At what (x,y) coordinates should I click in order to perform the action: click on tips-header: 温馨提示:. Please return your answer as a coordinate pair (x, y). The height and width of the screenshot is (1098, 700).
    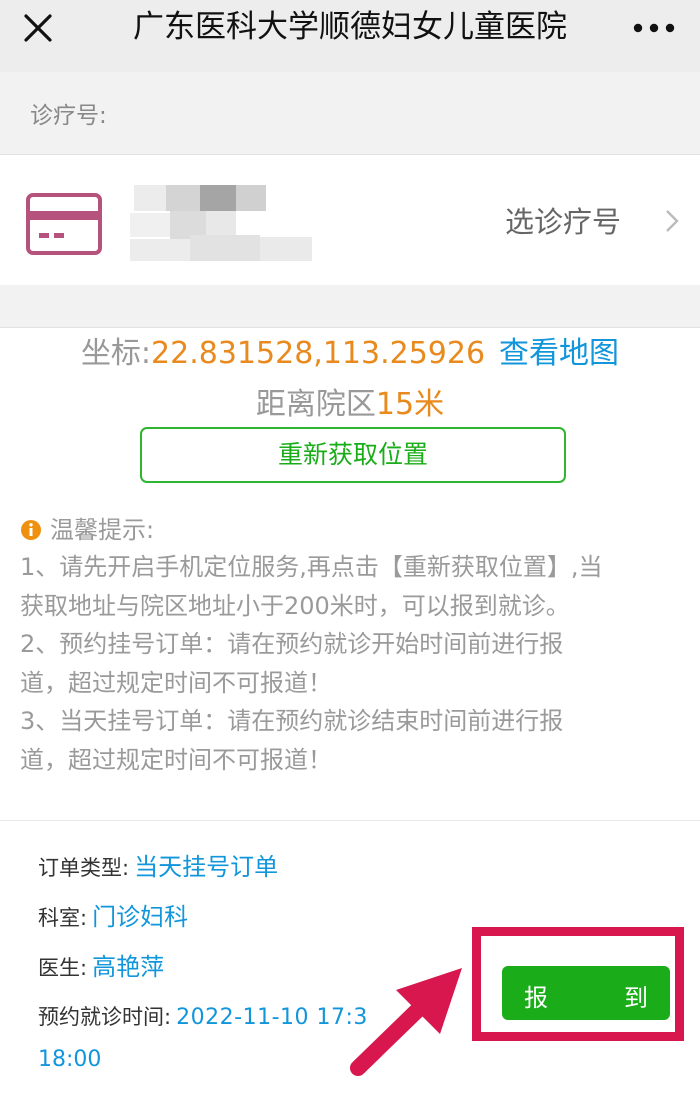
    Looking at the image, I should click on (350, 530).